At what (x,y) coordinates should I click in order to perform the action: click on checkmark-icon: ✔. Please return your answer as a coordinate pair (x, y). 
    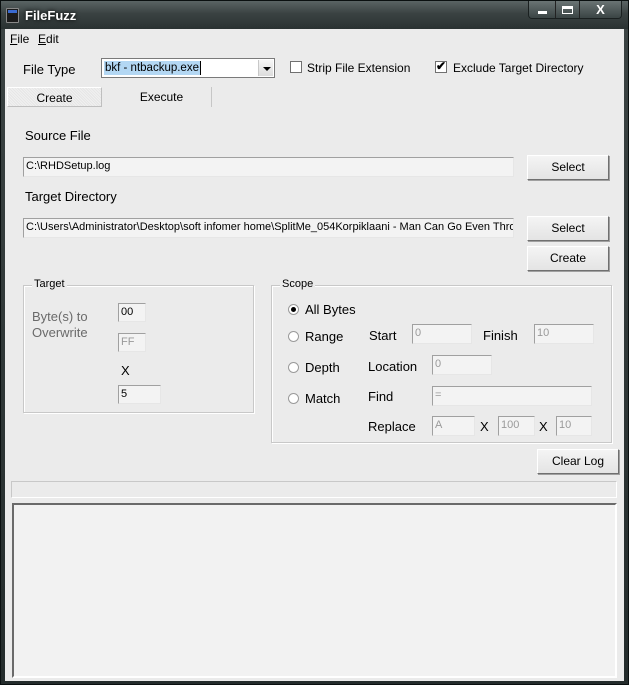
    Looking at the image, I should click on (441, 66).